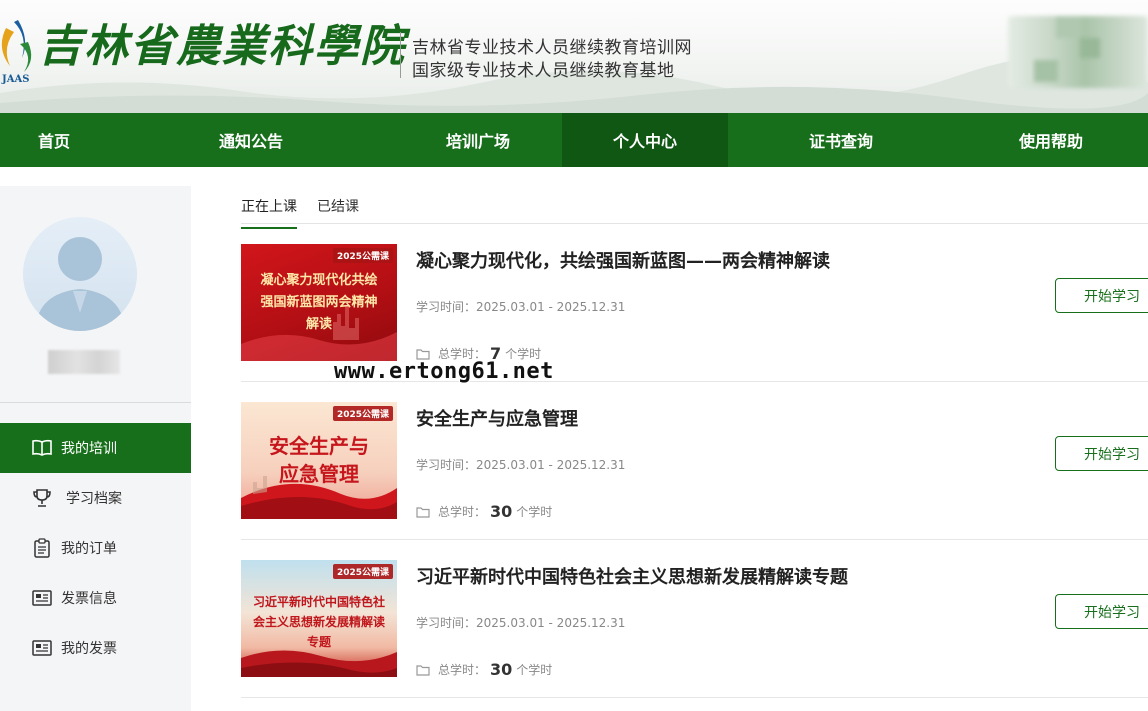 The image size is (1148, 711). I want to click on sidebar: 我的培训 学习档案 我的订单 发票信息 我的发票, so click(95, 448).